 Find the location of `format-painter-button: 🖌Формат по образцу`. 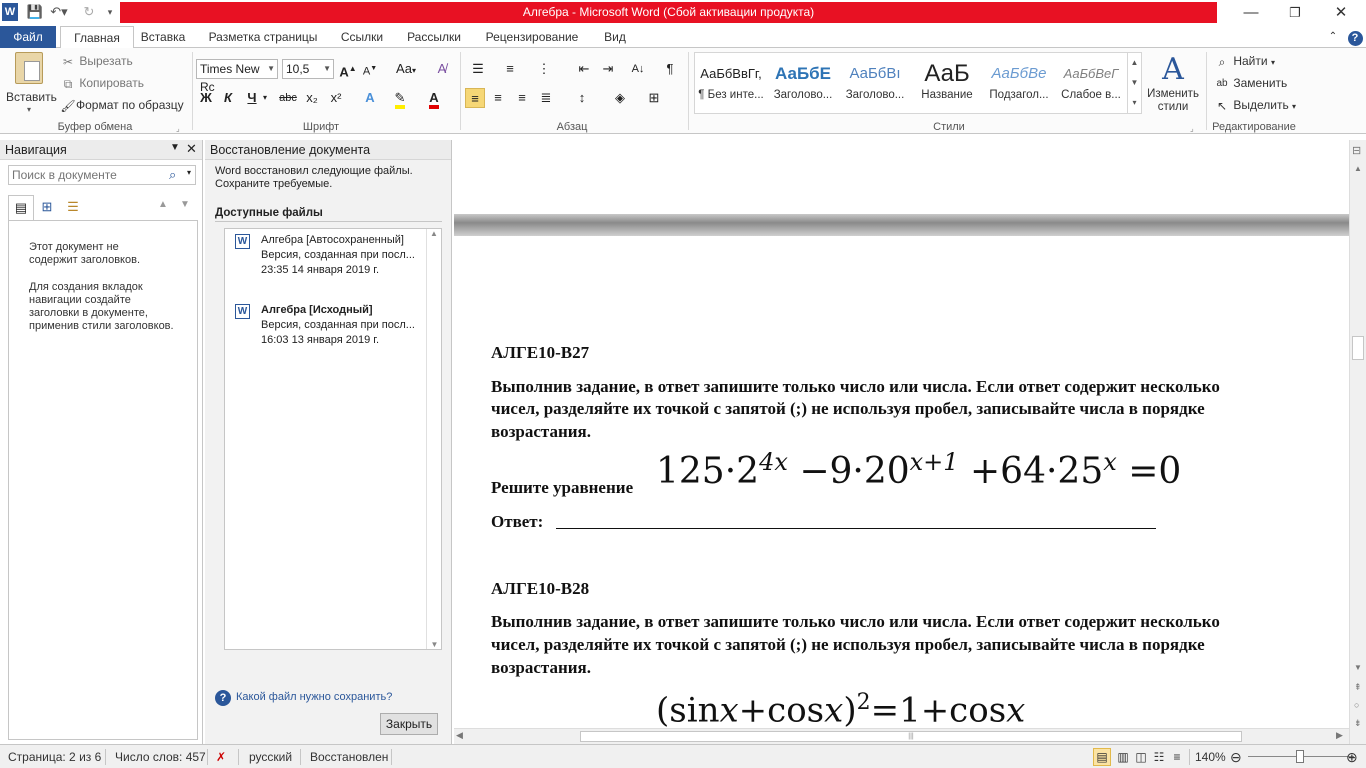

format-painter-button: 🖌Формат по образцу is located at coordinates (121, 105).